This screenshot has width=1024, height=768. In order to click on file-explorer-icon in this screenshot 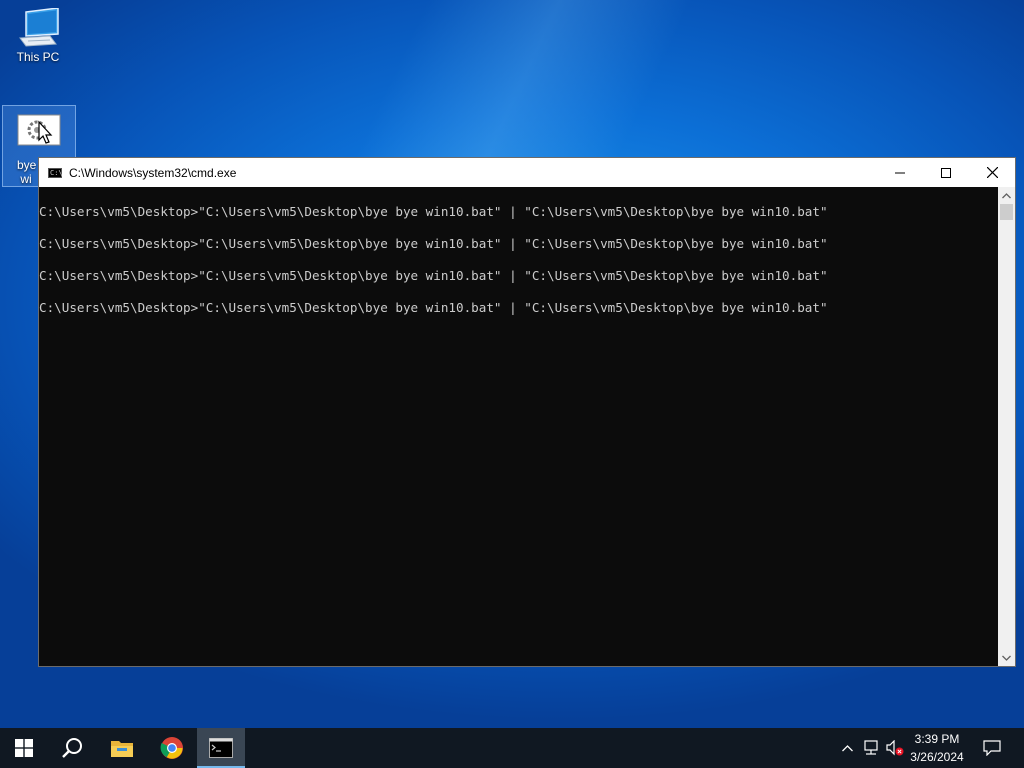, I will do `click(122, 749)`.